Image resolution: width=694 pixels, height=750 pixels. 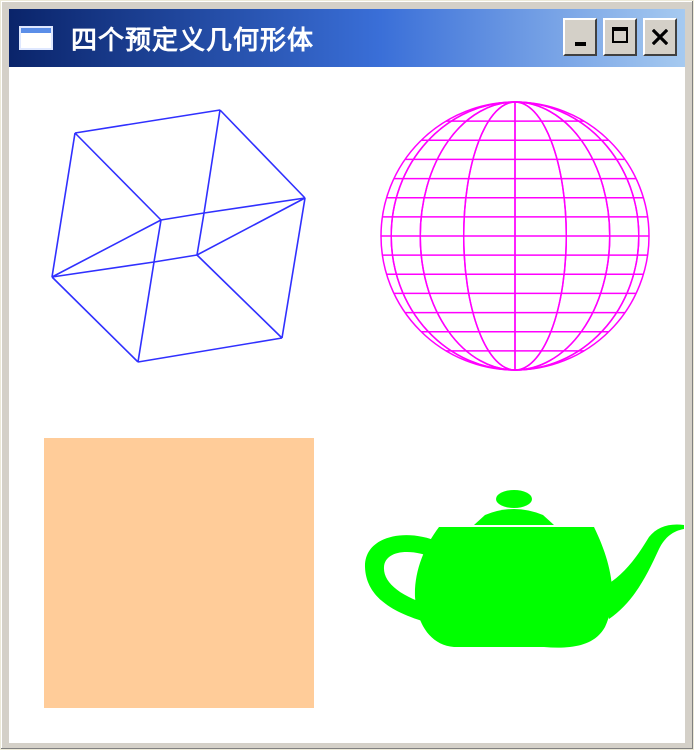 I want to click on close-button, so click(x=660, y=37).